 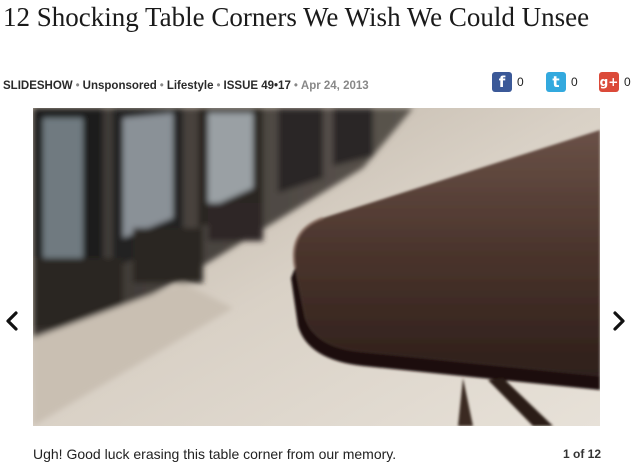 I want to click on meta-section-link: Lifestyle, so click(x=190, y=86).